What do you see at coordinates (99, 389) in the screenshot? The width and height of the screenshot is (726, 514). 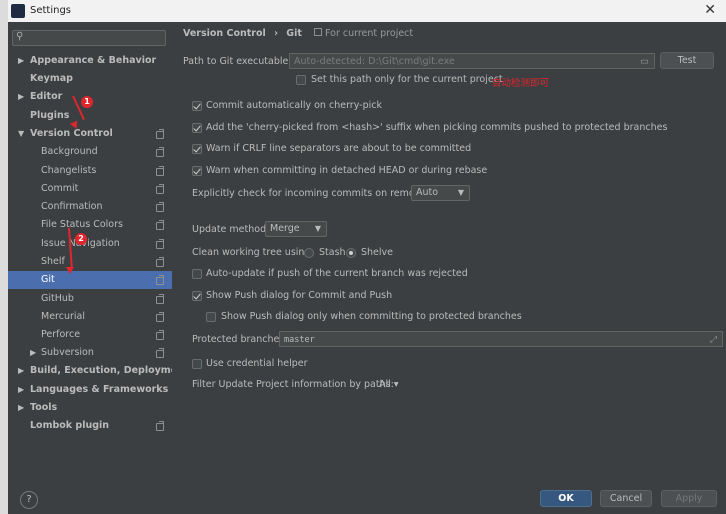 I see `sidebar-item-label: Languages & Frameworks` at bounding box center [99, 389].